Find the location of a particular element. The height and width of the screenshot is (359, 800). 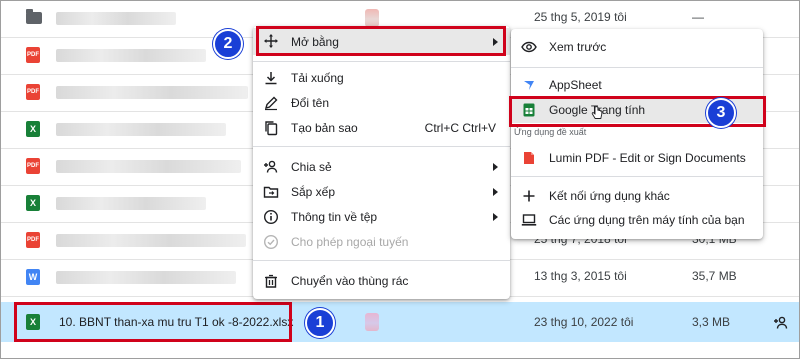

menu-item-label: AppSheet is located at coordinates (575, 85).